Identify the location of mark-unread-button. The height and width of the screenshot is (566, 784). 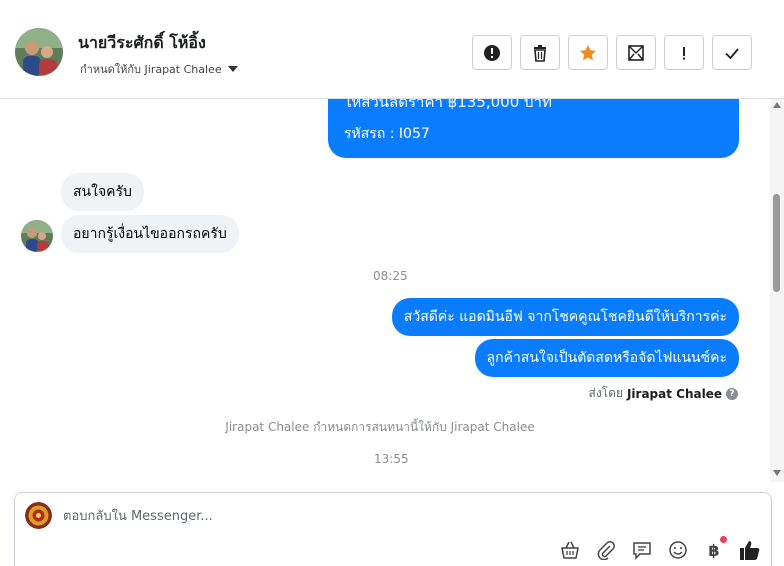
(636, 52).